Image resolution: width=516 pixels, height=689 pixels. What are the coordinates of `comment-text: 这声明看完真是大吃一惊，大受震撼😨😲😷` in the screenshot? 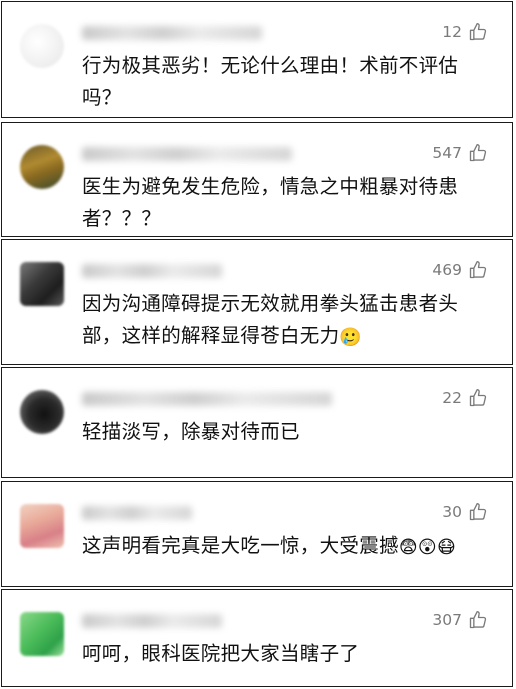 It's located at (282, 546).